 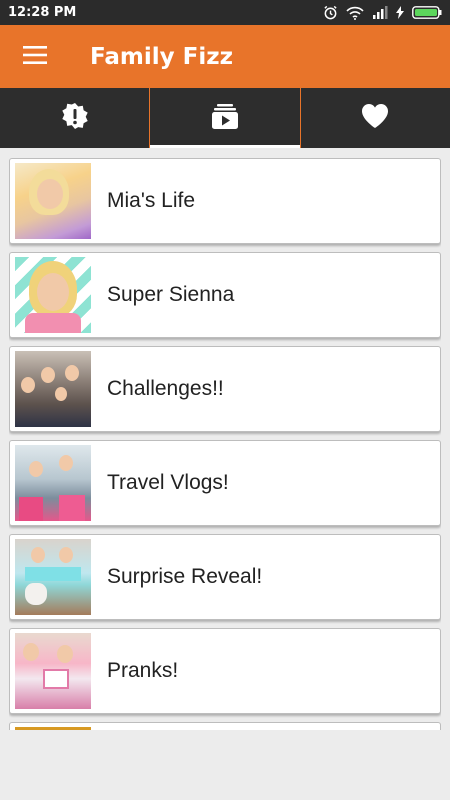 I want to click on alert-badge-icon, so click(x=75, y=118).